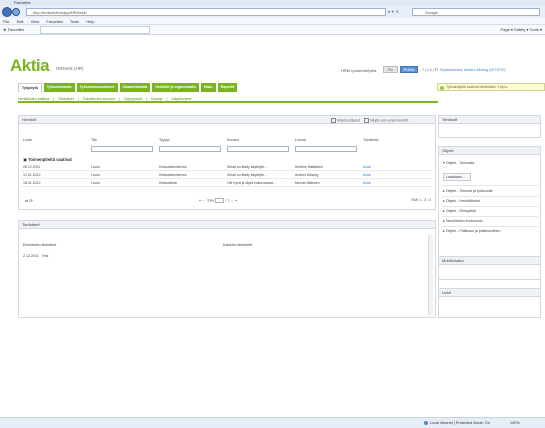  Describe the element at coordinates (173, 167) in the screenshot. I see `cell-type: Keskustelukierros` at that location.